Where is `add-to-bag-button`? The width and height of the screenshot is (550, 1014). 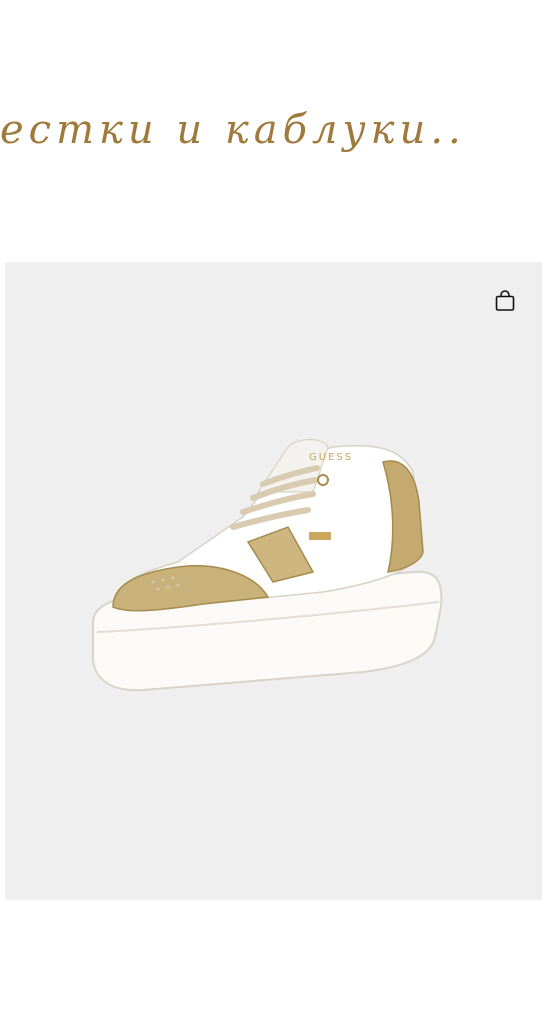 add-to-bag-button is located at coordinates (505, 301).